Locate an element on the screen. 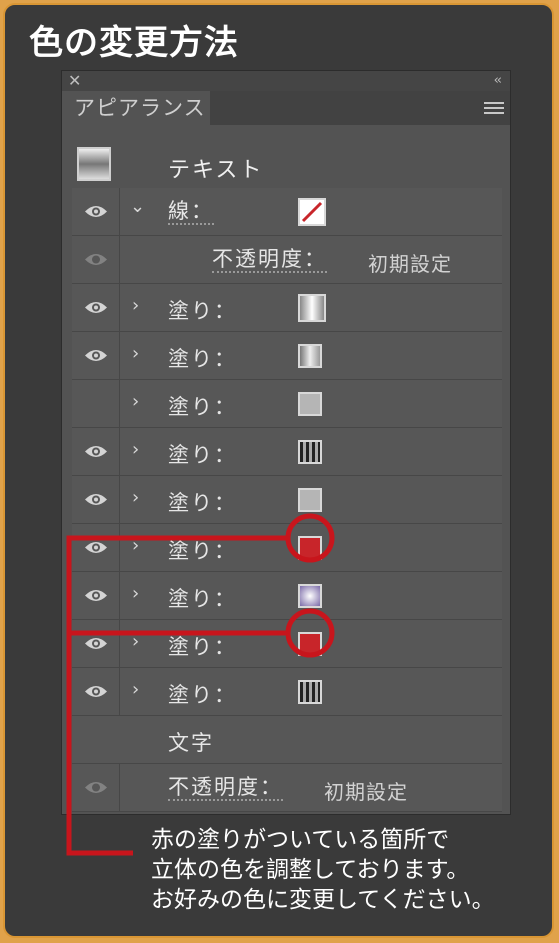 This screenshot has width=559, height=943. page-title: 色の変更方法 is located at coordinates (134, 43).